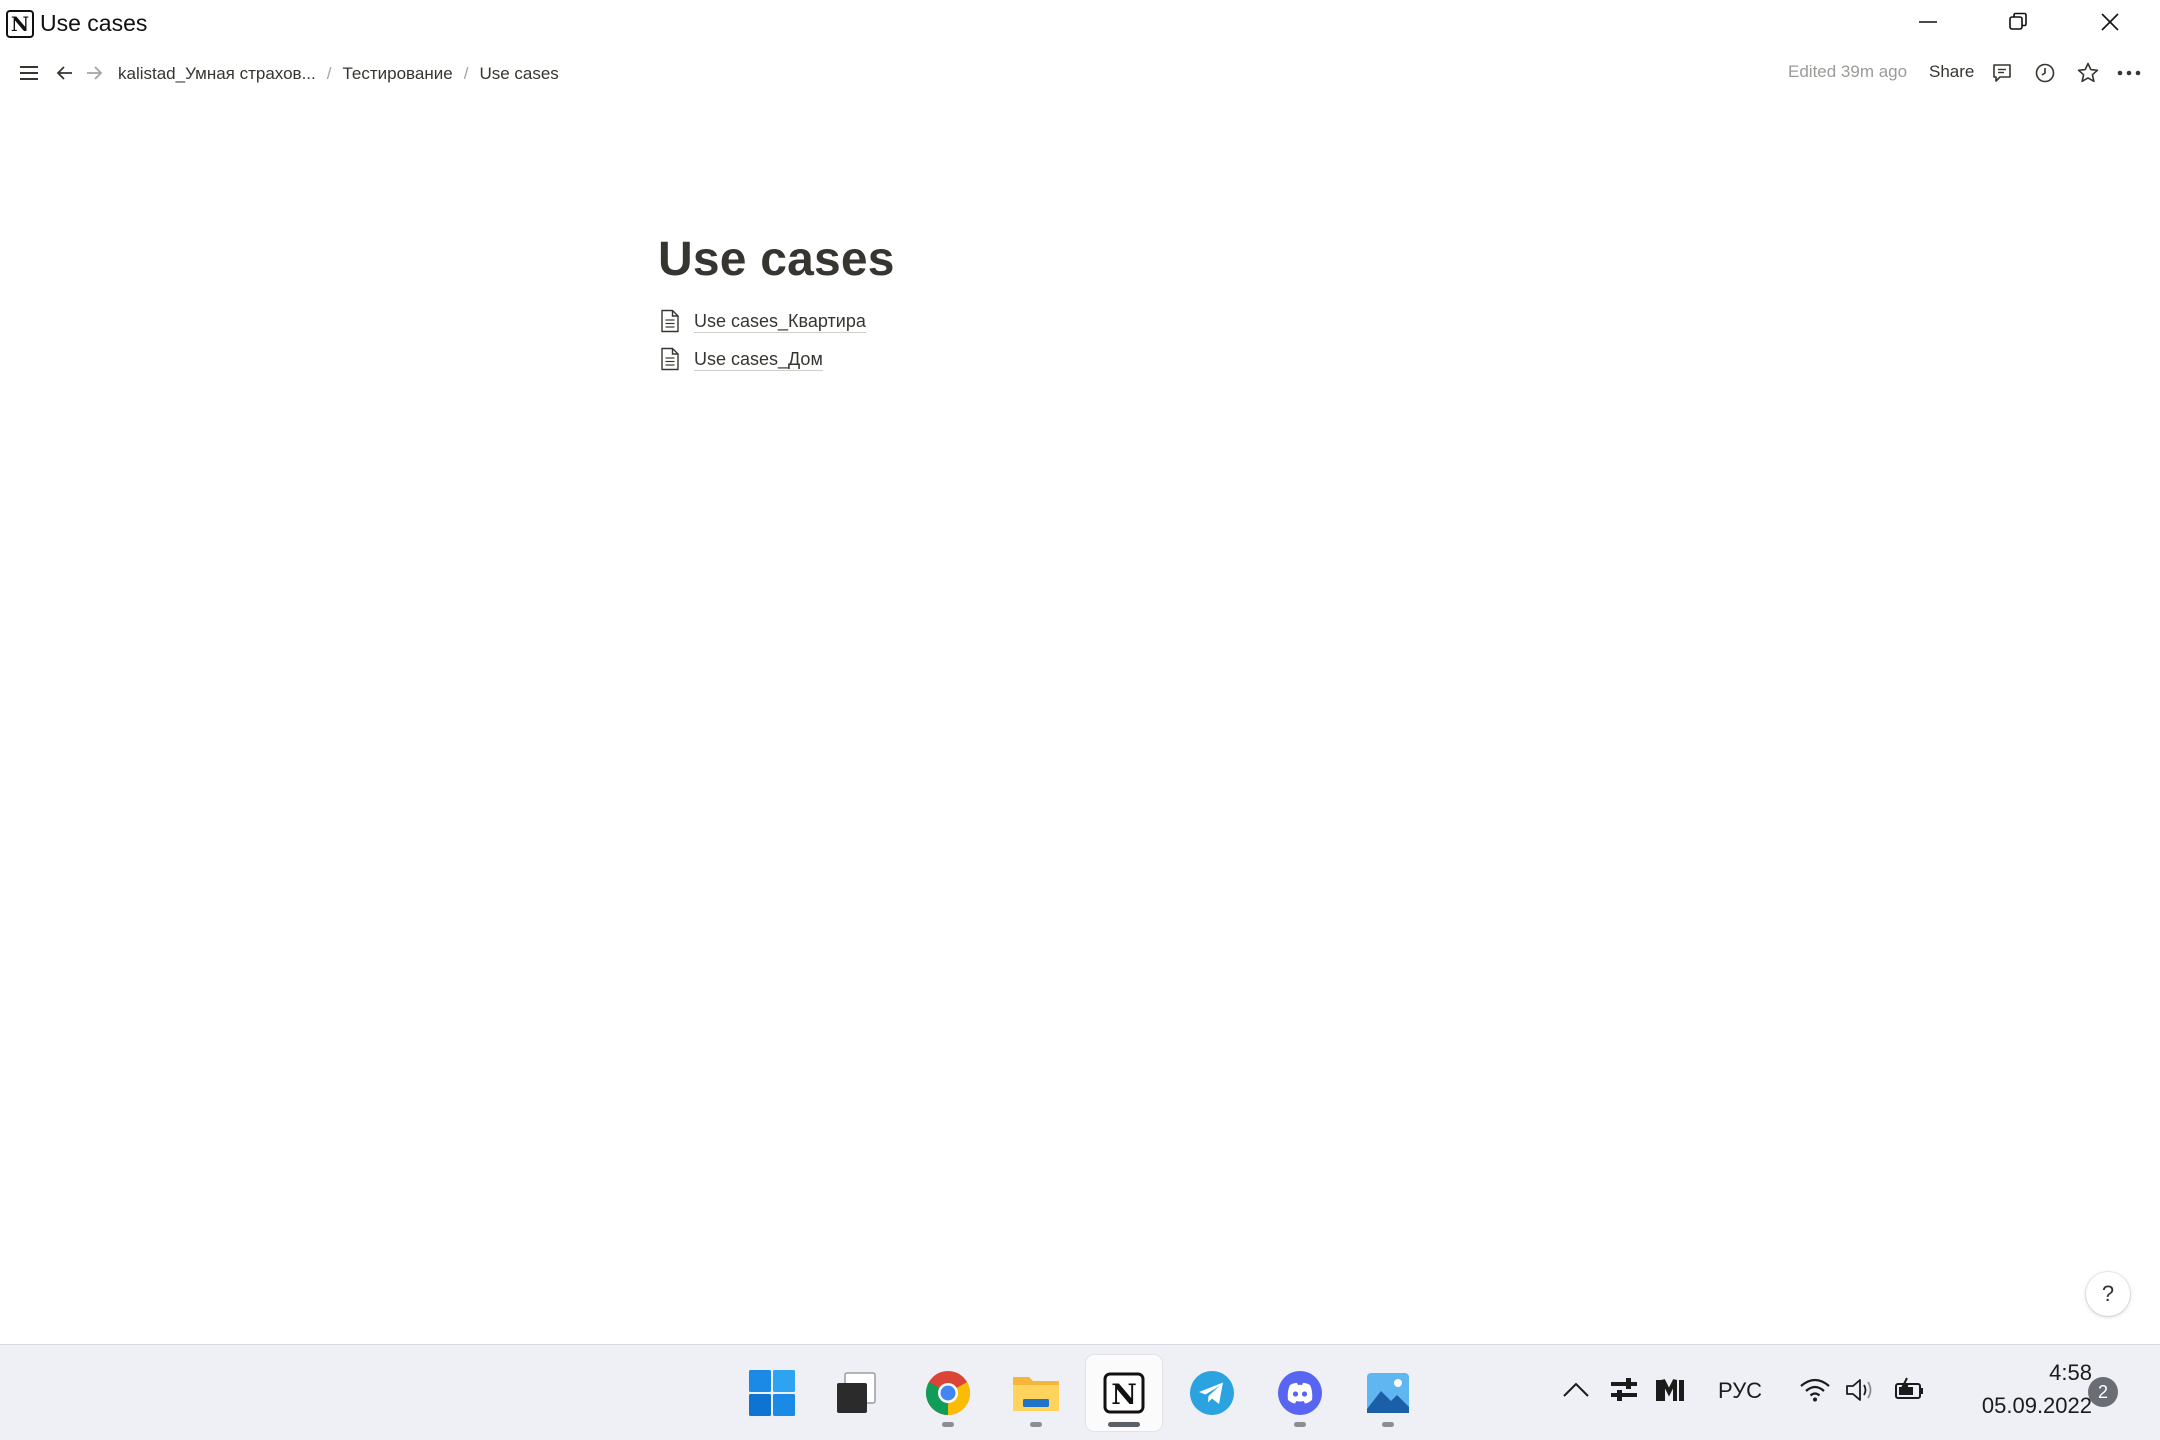 The image size is (2160, 1440). I want to click on battery-charging-icon, so click(1909, 1388).